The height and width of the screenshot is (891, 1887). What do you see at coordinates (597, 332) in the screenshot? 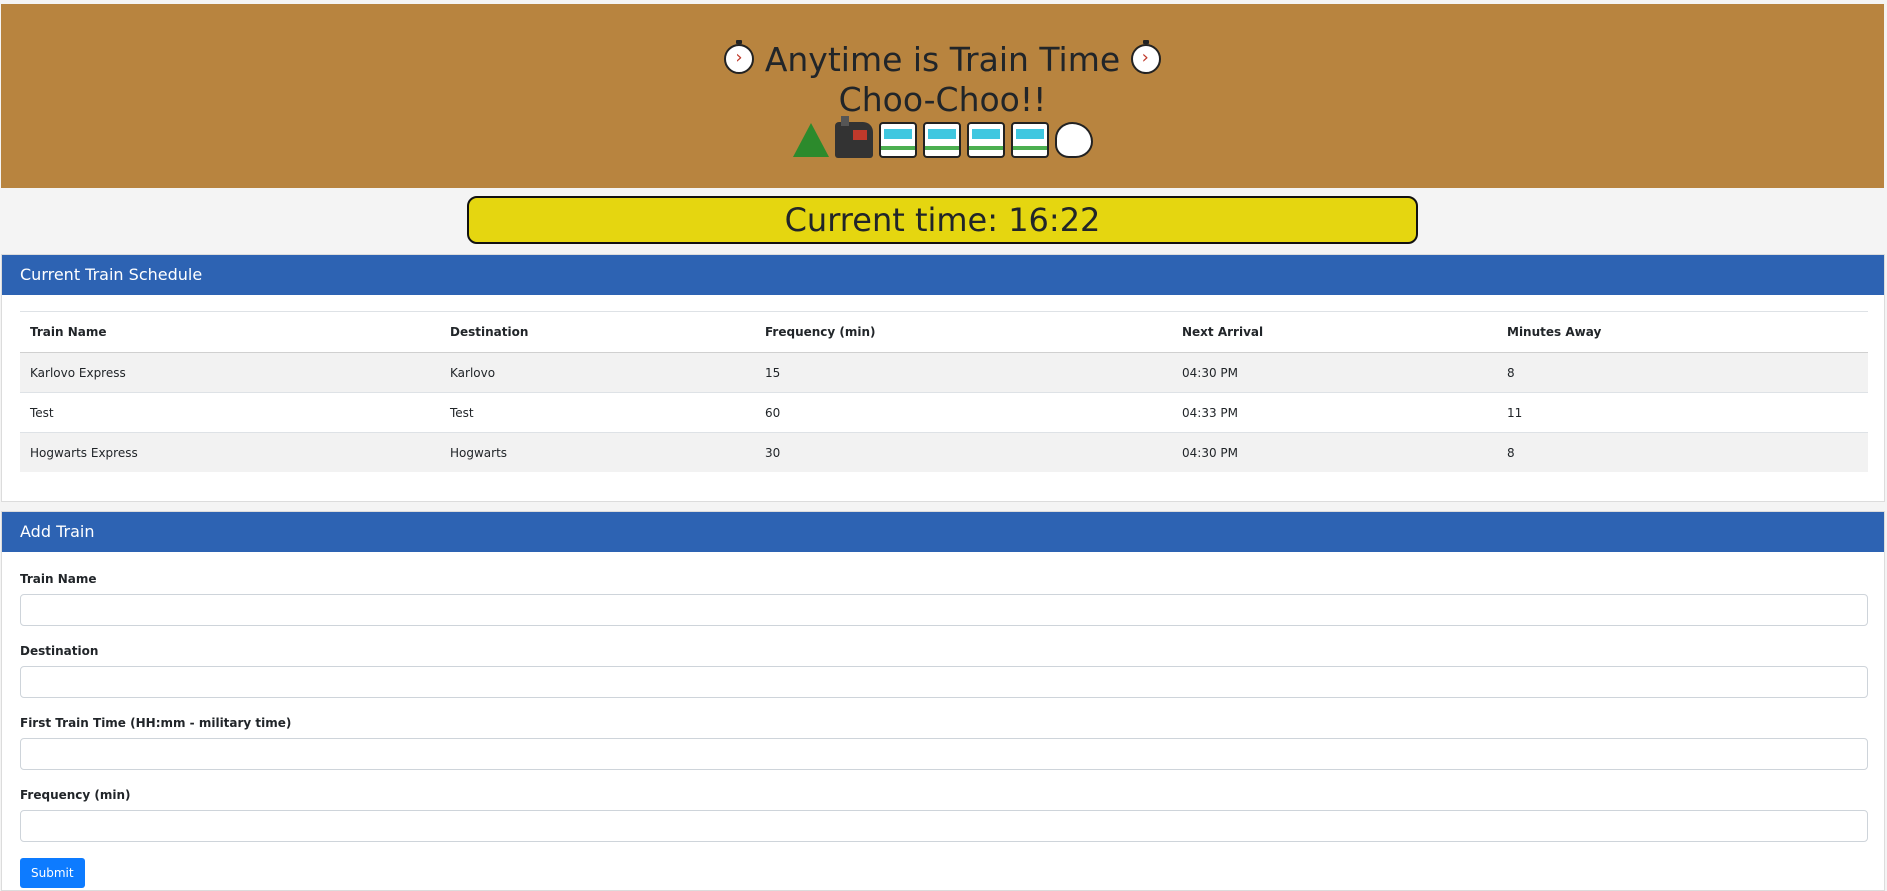
I see `column-header: Destination` at bounding box center [597, 332].